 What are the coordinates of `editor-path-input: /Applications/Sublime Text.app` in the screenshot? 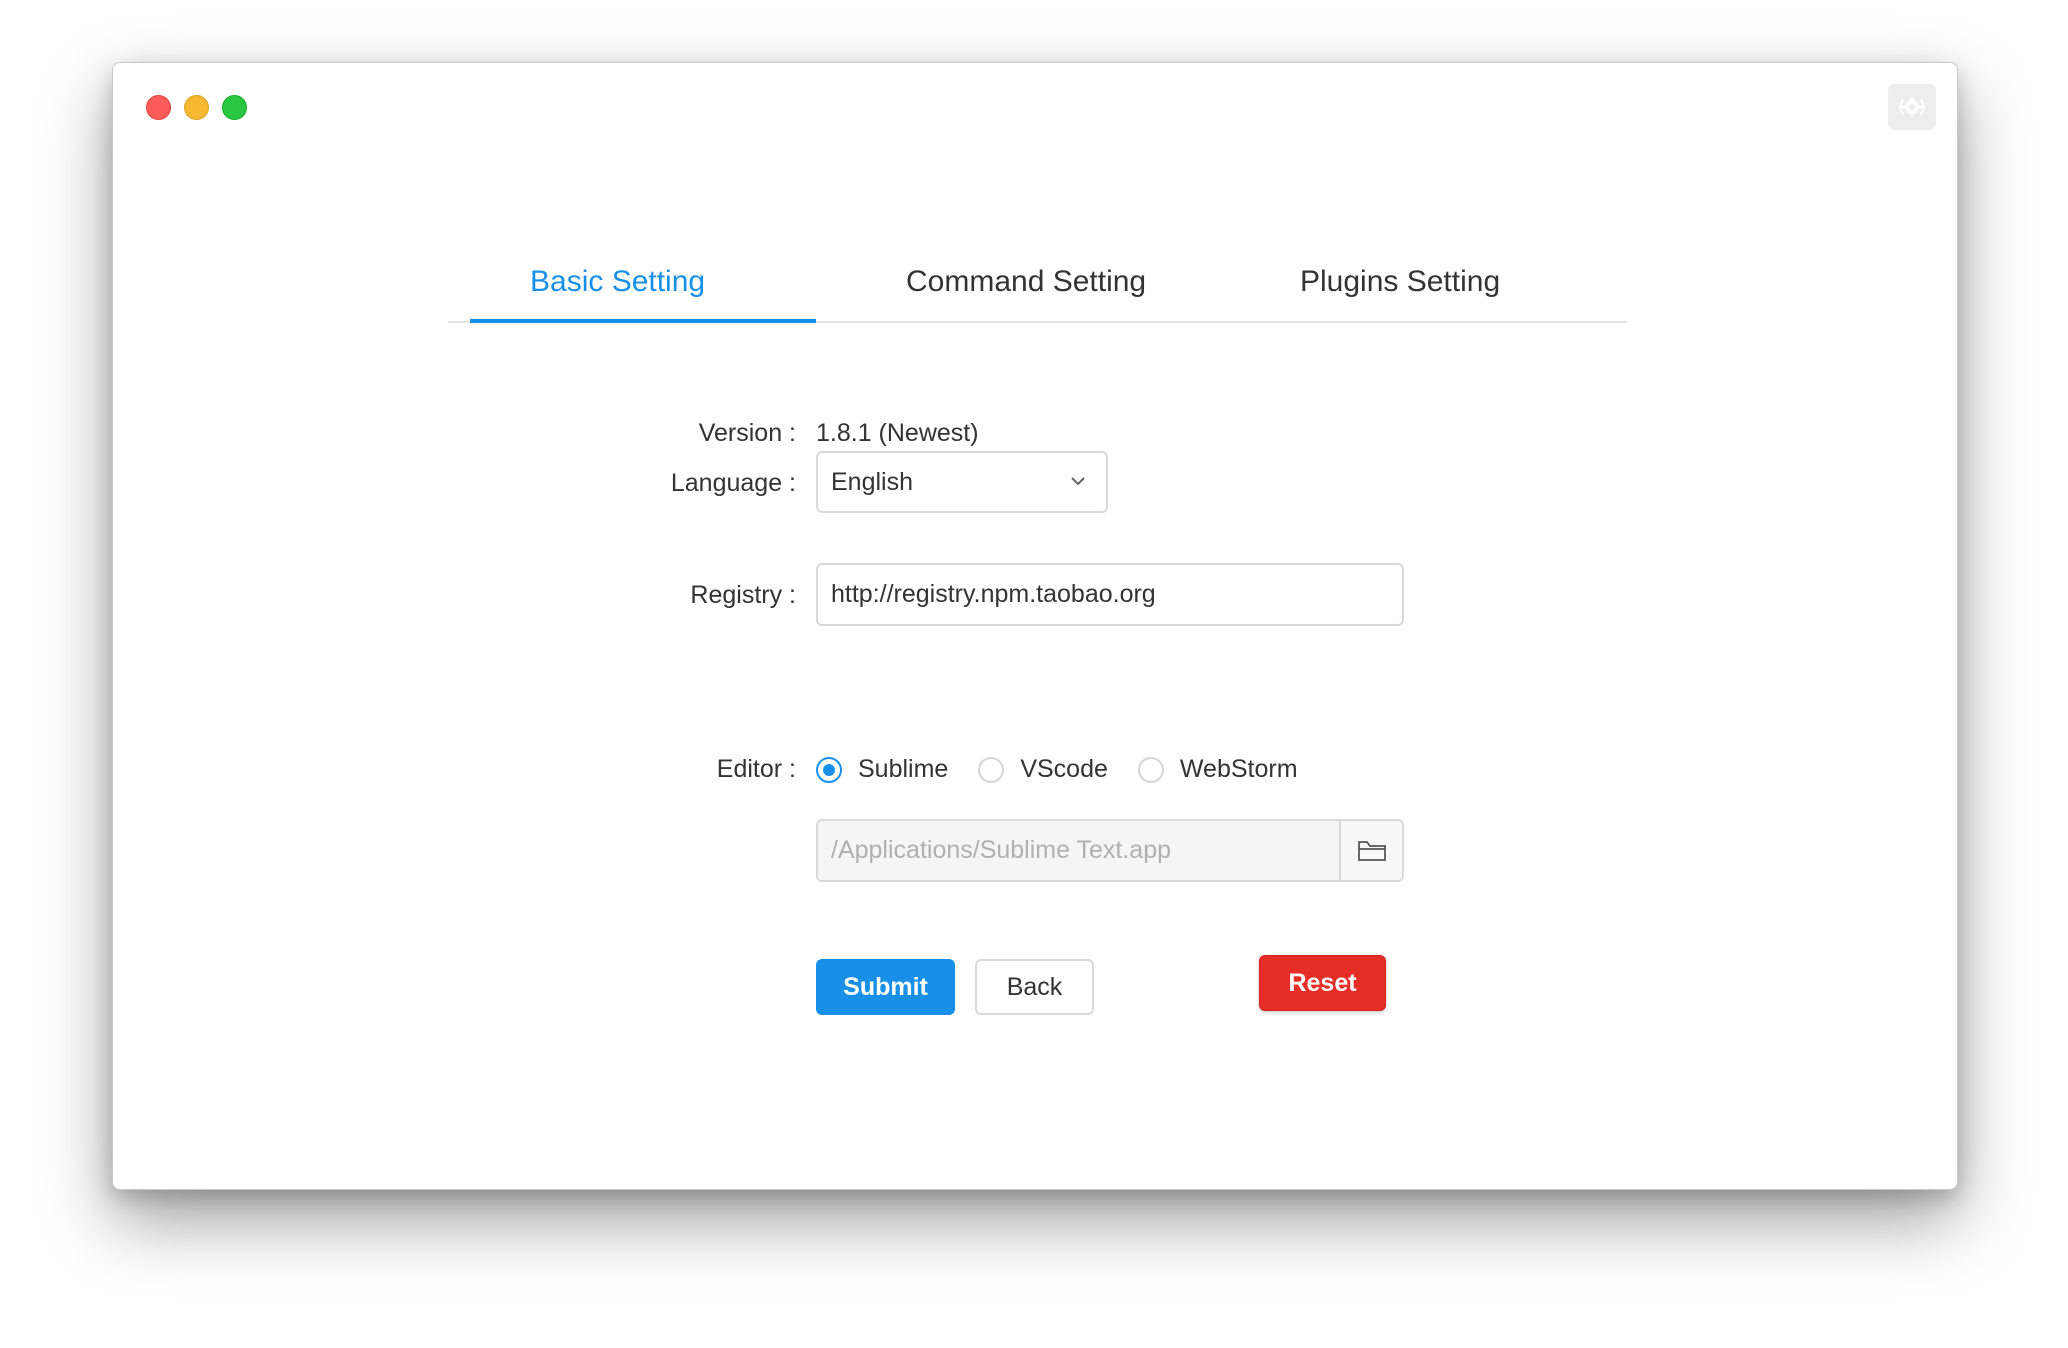 It's located at (1079, 850).